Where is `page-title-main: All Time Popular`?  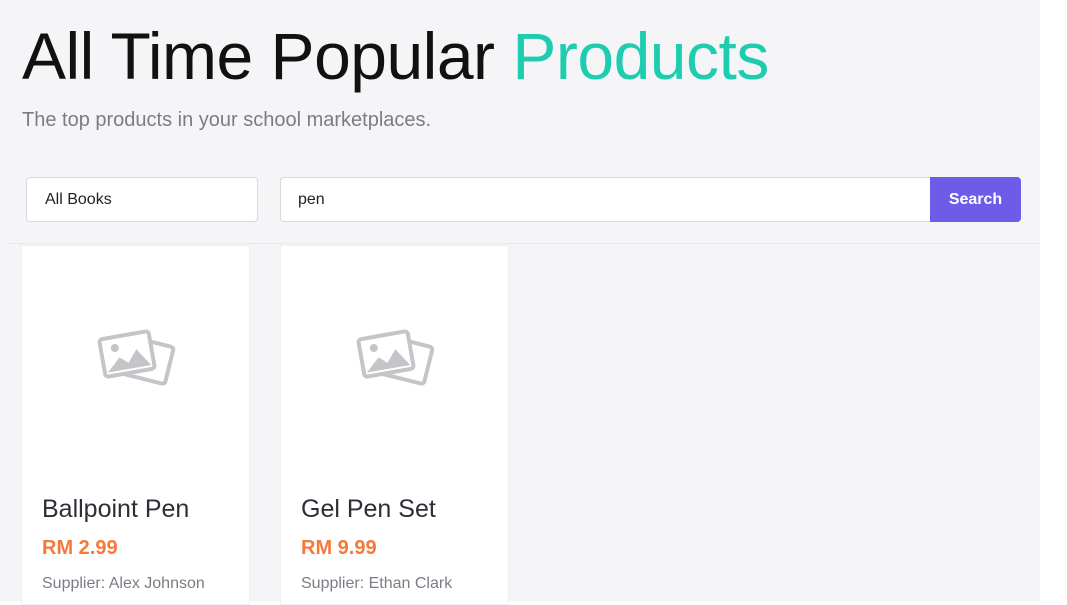
page-title-main: All Time Popular is located at coordinates (258, 56).